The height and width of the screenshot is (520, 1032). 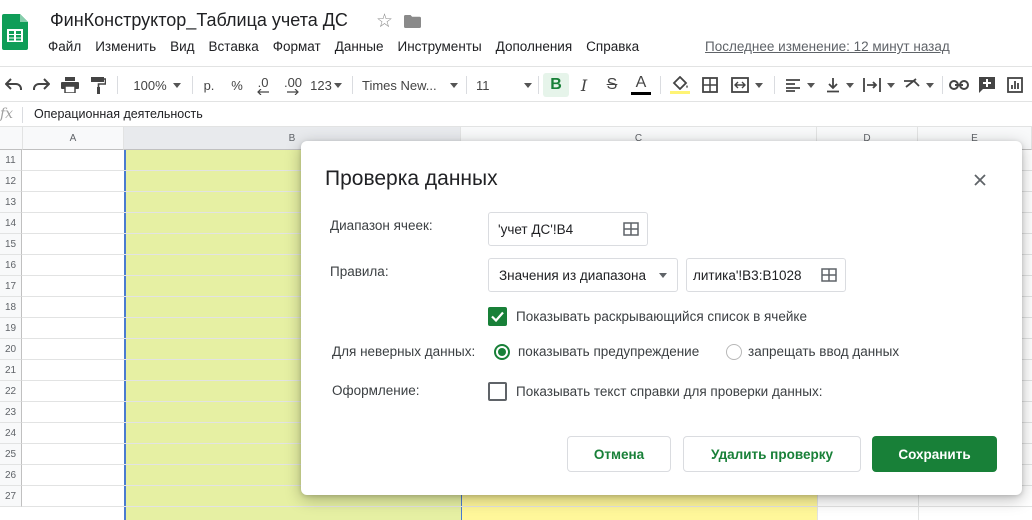 What do you see at coordinates (263, 85) in the screenshot?
I see `decimal-decrease-button: .0` at bounding box center [263, 85].